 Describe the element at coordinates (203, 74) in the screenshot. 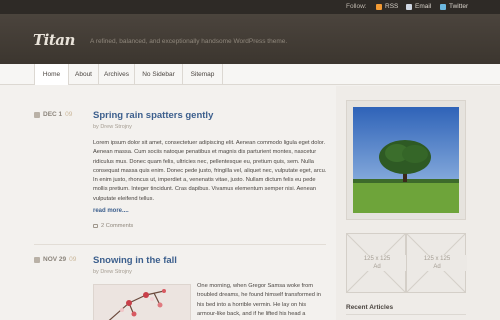

I see `nav-tab-sitemap: Sitemap` at that location.